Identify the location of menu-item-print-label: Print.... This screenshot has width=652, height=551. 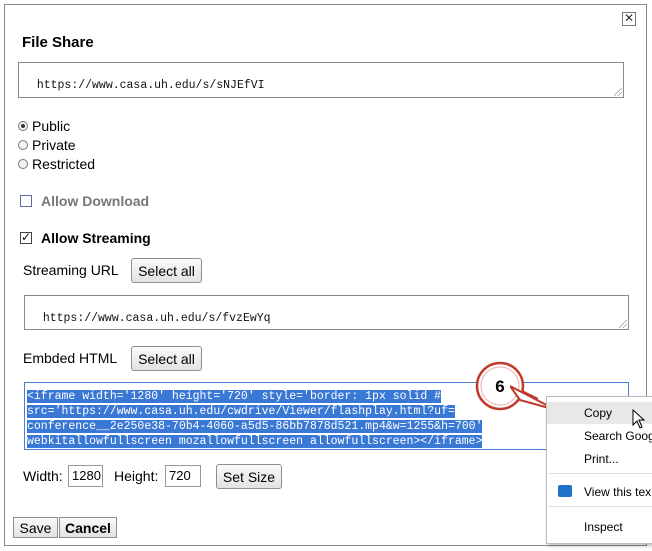
(601, 459).